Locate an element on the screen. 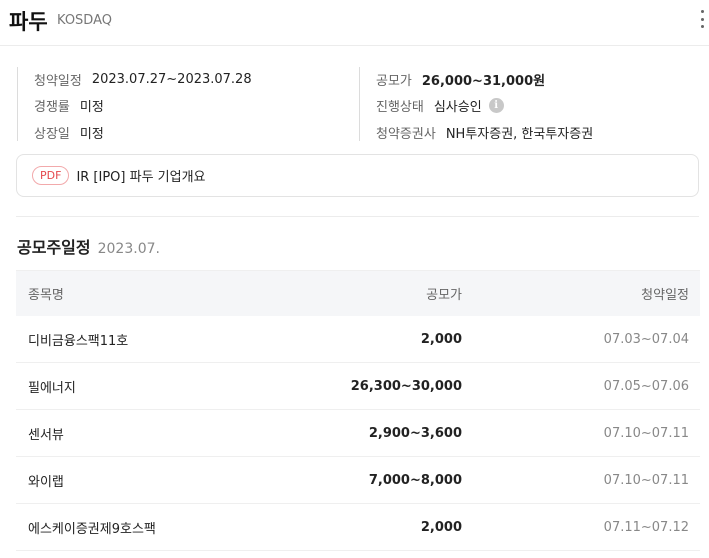 The image size is (709, 558). offer-price: 7,000~8,000 is located at coordinates (415, 480).